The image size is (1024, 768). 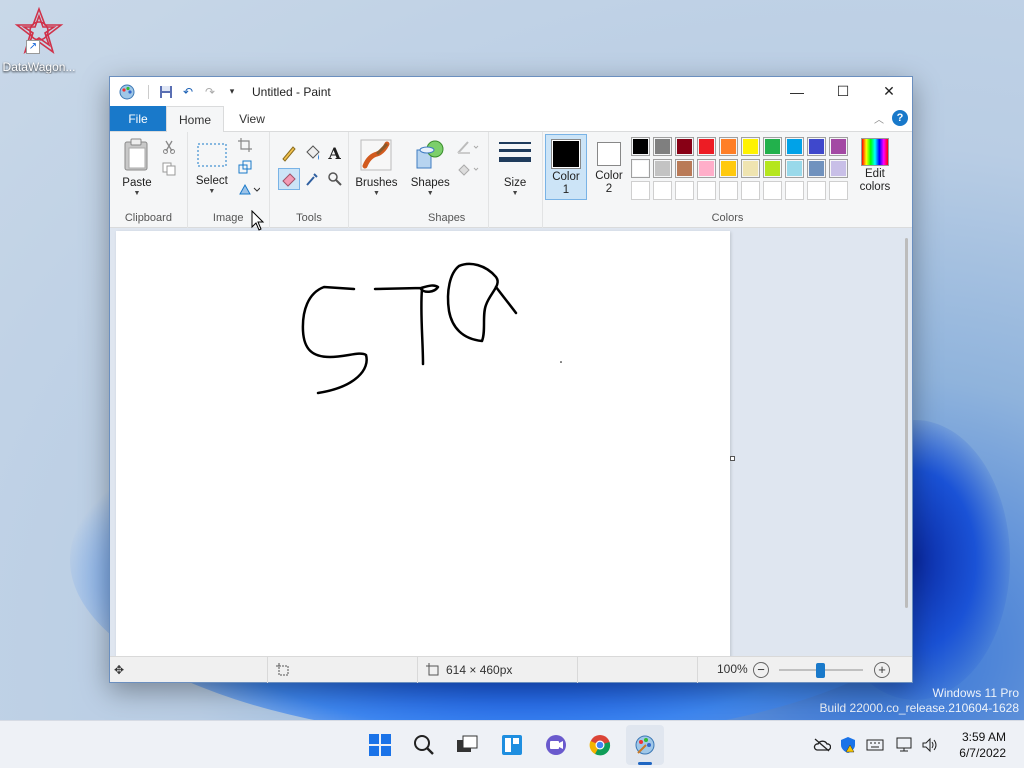 What do you see at coordinates (609, 167) in the screenshot?
I see `color2-button: Color 2` at bounding box center [609, 167].